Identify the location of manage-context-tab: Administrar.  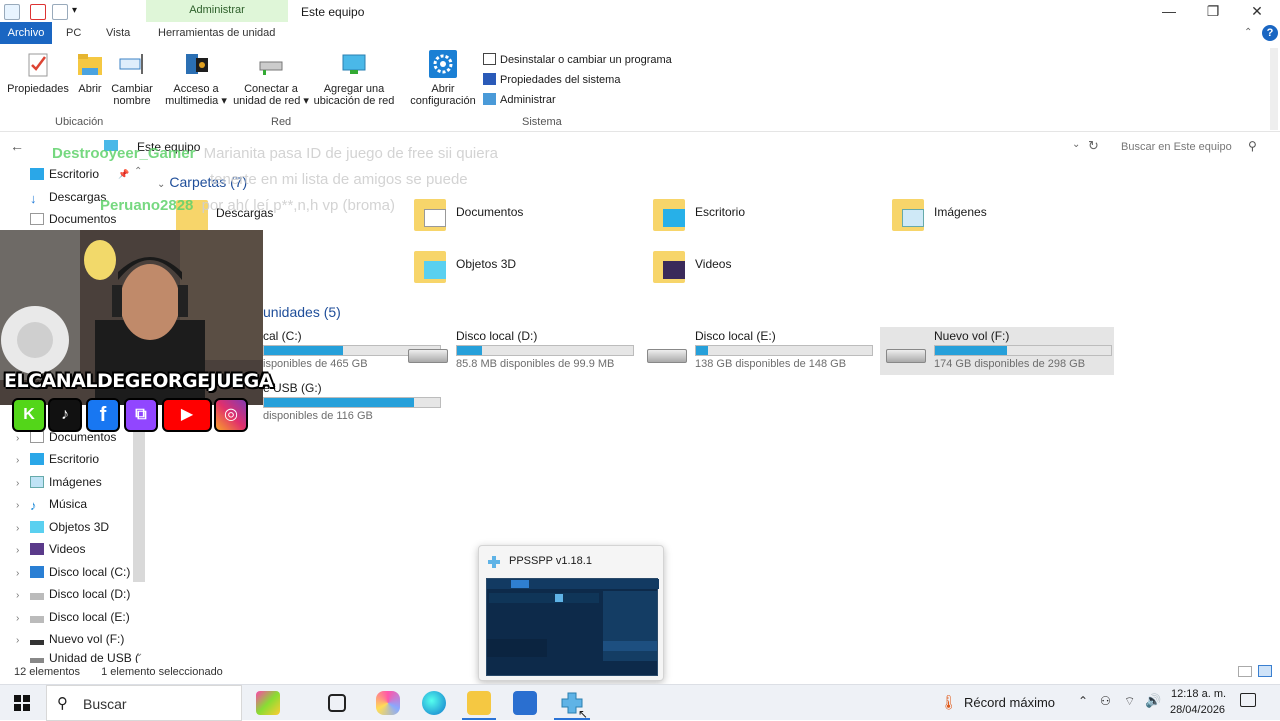
(217, 11).